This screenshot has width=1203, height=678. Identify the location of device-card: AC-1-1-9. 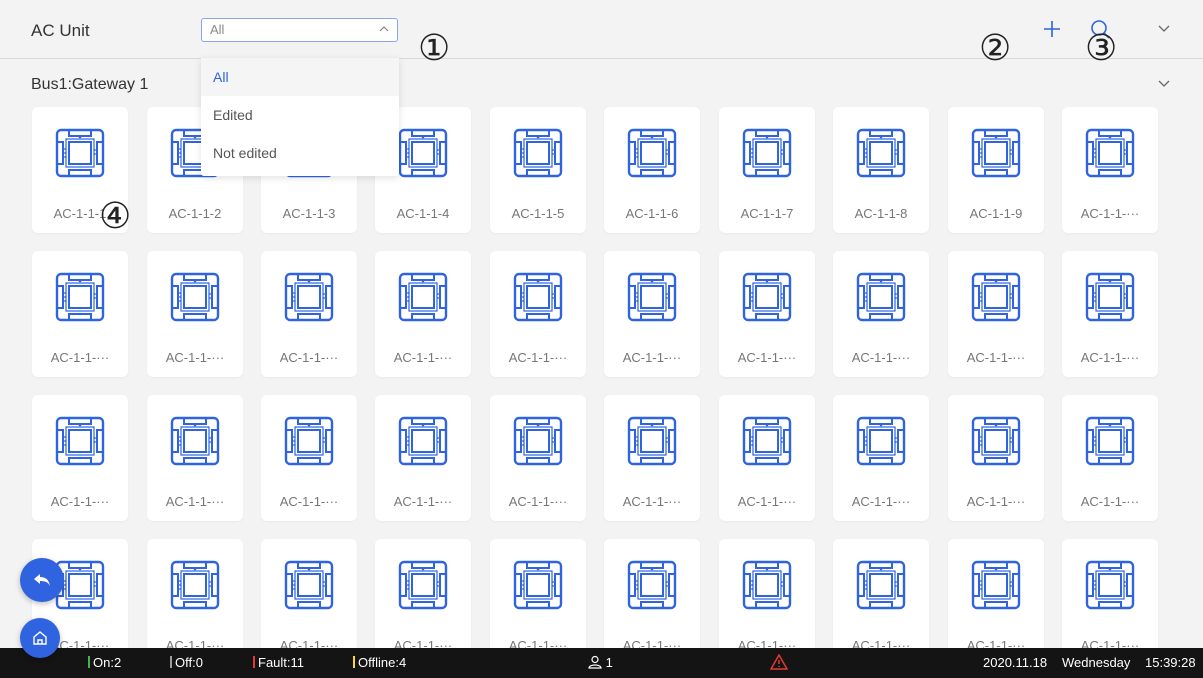
(996, 170).